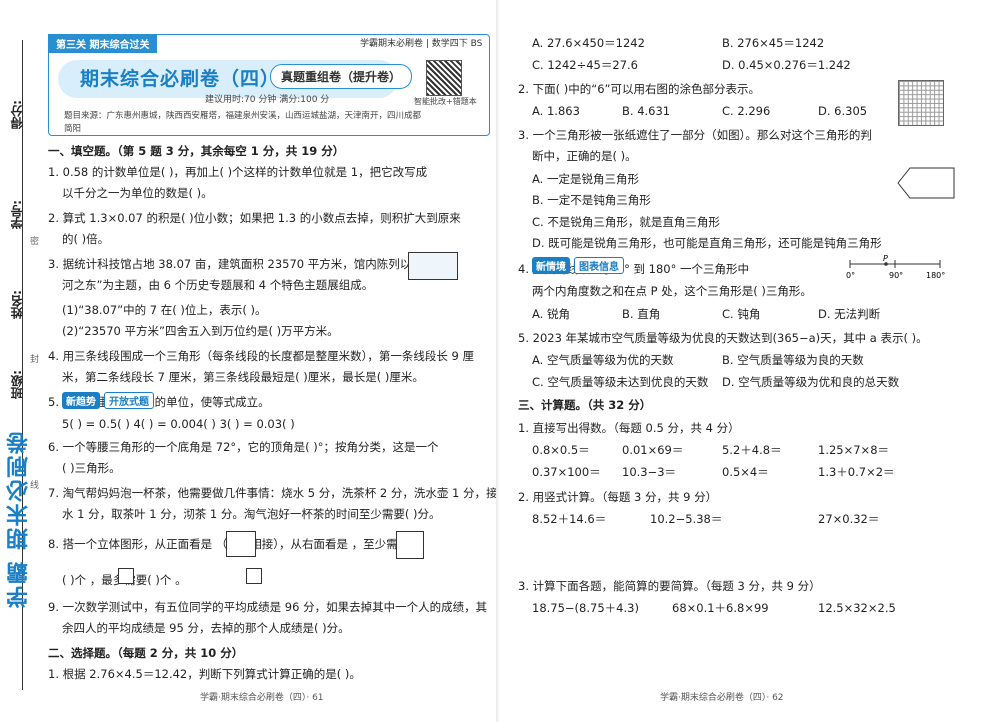 Image resolution: width=1000 pixels, height=722 pixels. Describe the element at coordinates (686, 519) in the screenshot. I see `question-line: 10.2−5.38＝` at that location.